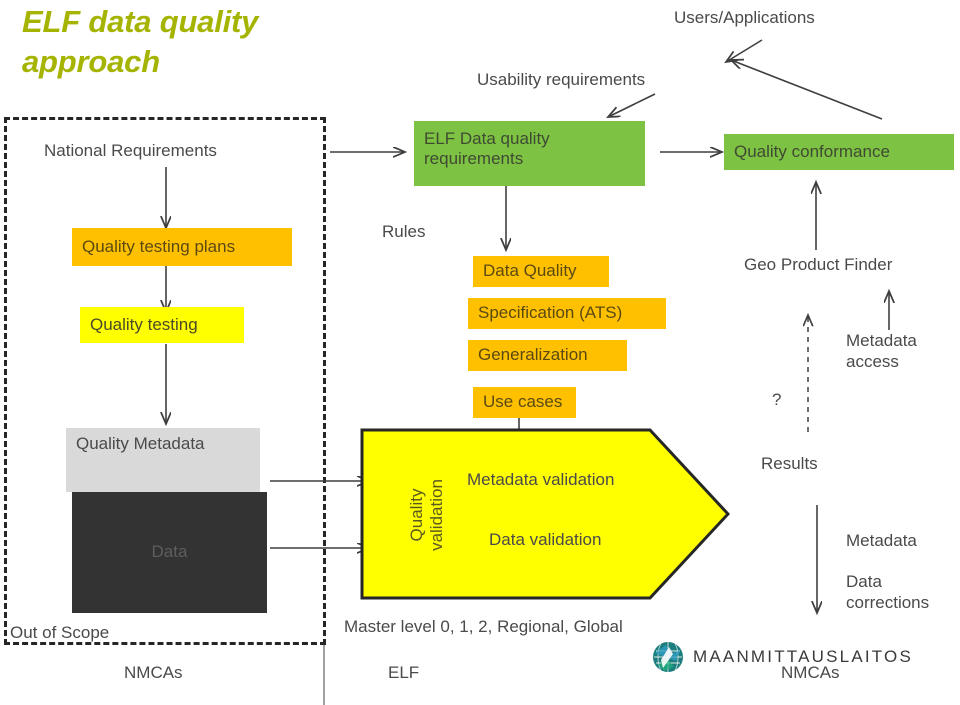  I want to click on metadata-validation-label: Metadata validation, so click(541, 479).